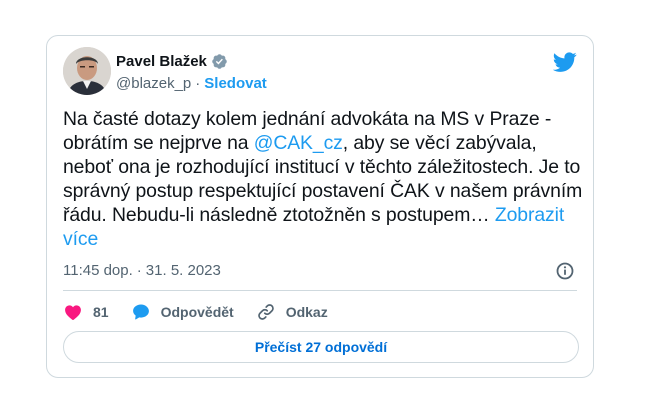 The height and width of the screenshot is (407, 653). Describe the element at coordinates (235, 83) in the screenshot. I see `follow-button: Sledovat` at that location.